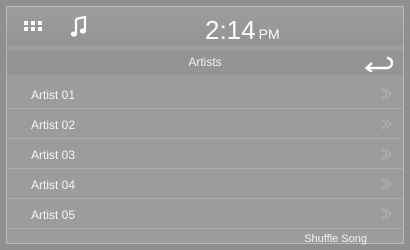  What do you see at coordinates (378, 63) in the screenshot?
I see `back-arrow-icon` at bounding box center [378, 63].